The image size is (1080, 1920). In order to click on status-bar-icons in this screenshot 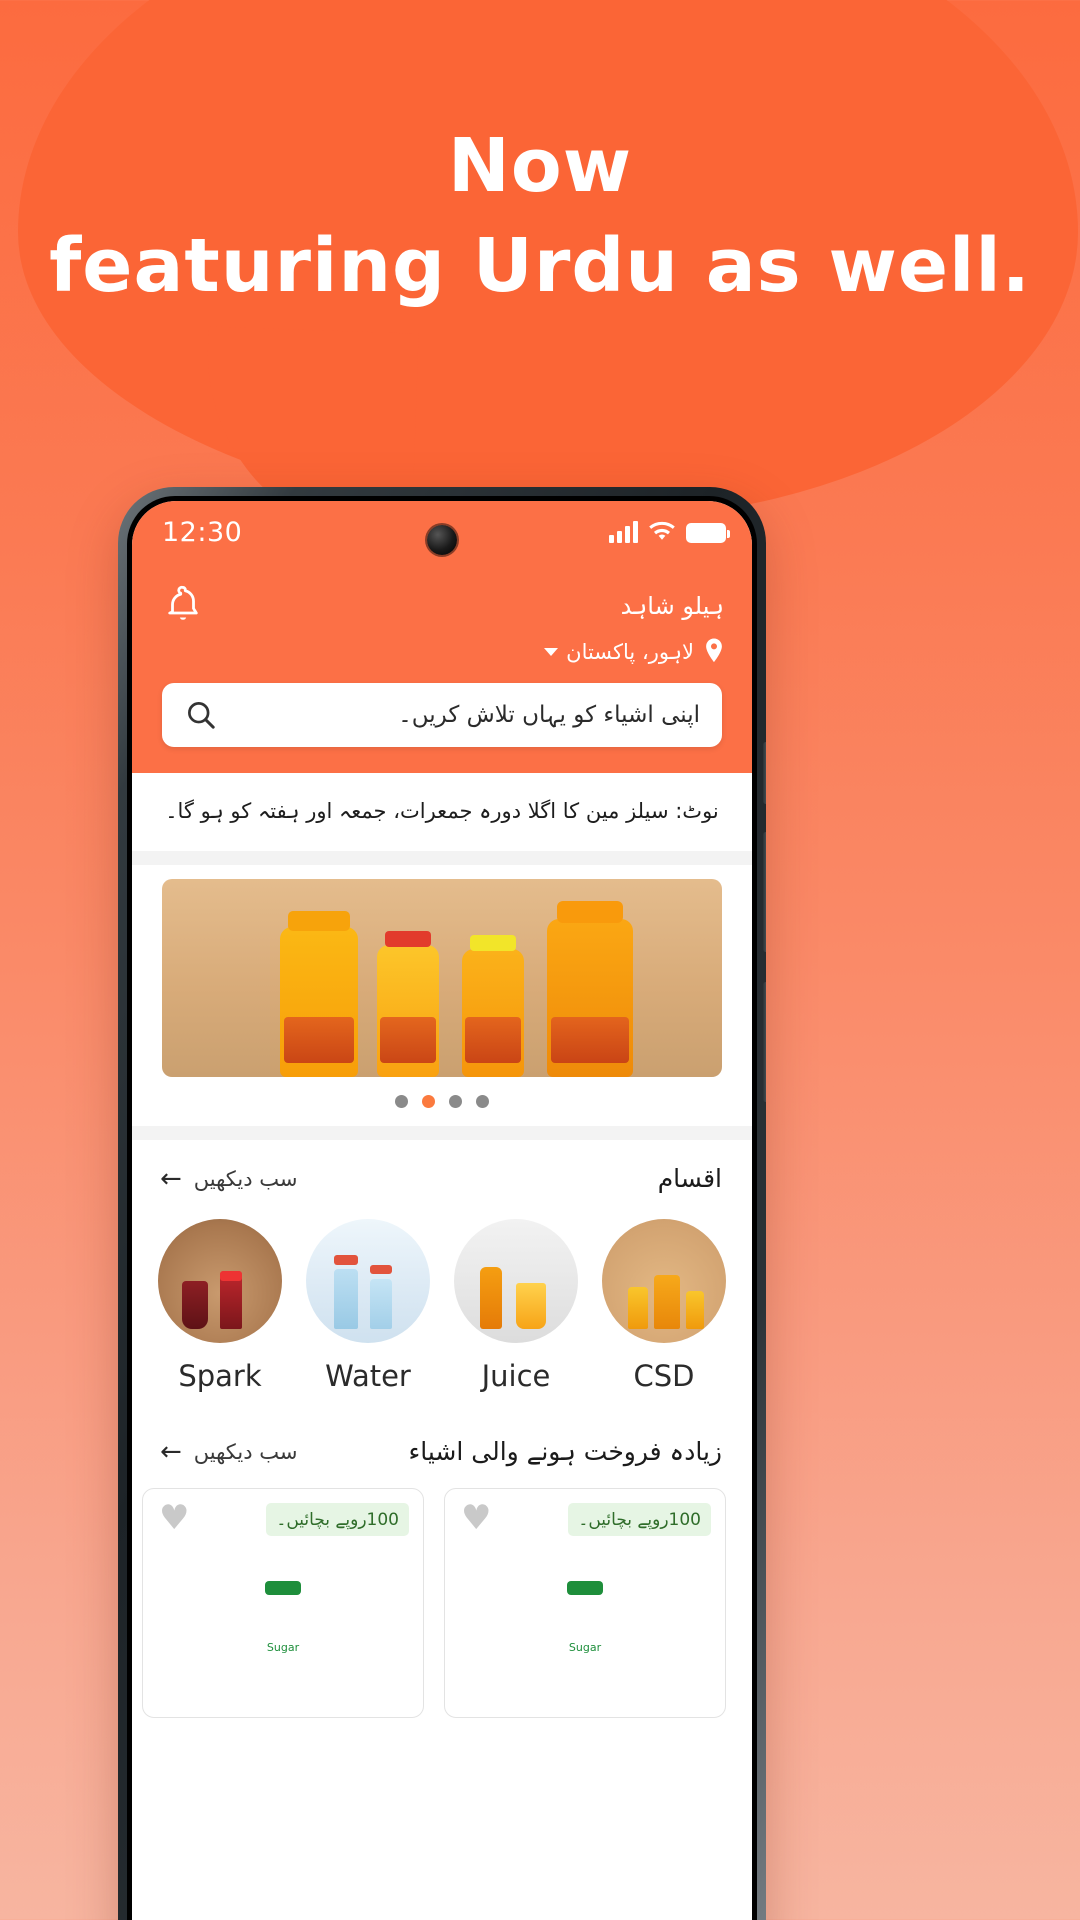, I will do `click(669, 532)`.